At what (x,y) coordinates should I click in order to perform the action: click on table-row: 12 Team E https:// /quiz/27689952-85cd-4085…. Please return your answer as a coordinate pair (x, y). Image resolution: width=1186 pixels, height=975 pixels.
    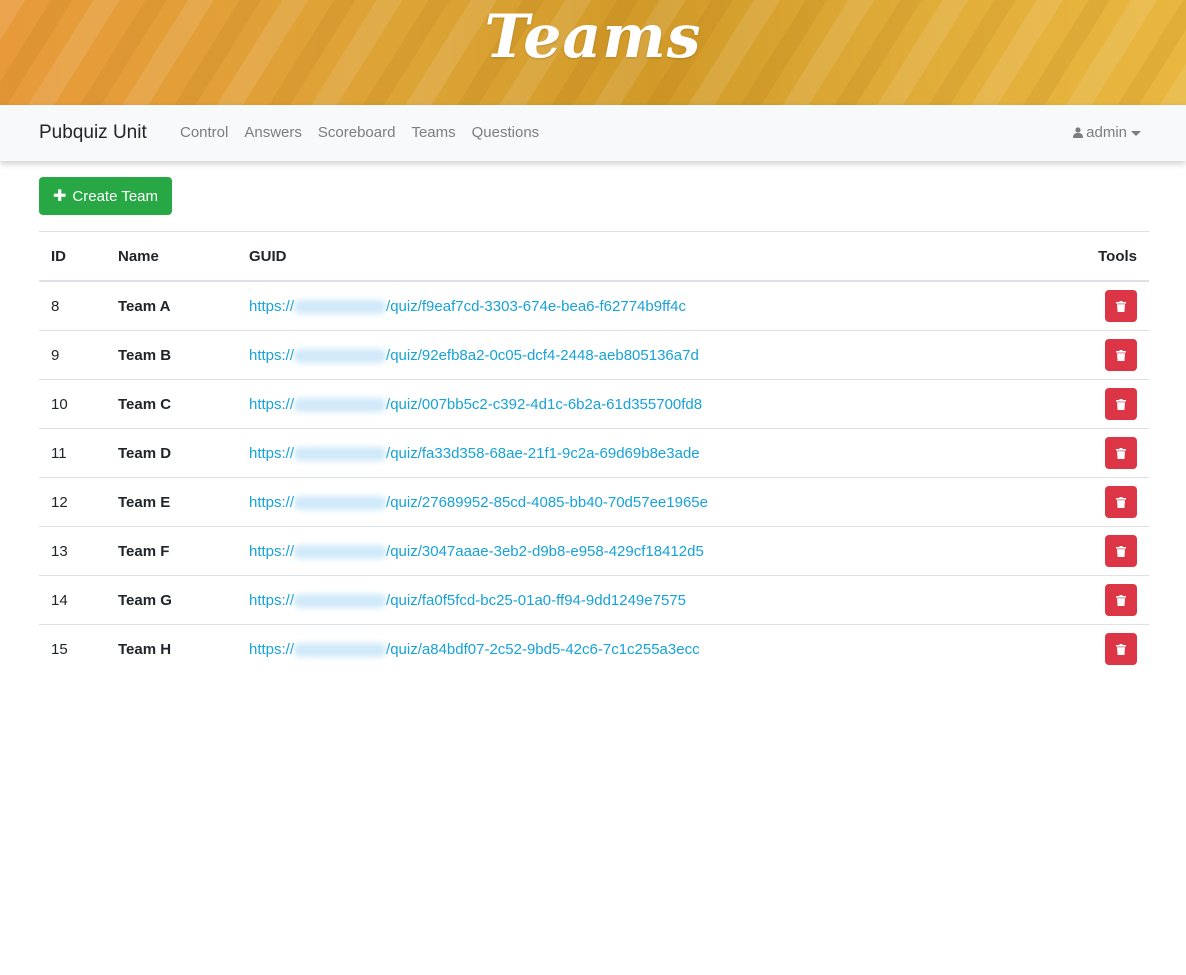
    Looking at the image, I should click on (594, 502).